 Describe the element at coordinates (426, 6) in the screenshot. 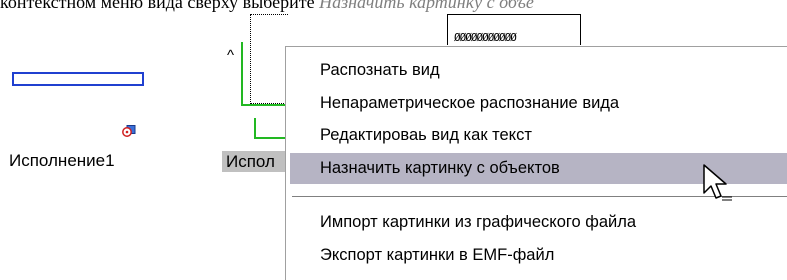

I see `caption-highlight: Назначить картинку с объе` at that location.